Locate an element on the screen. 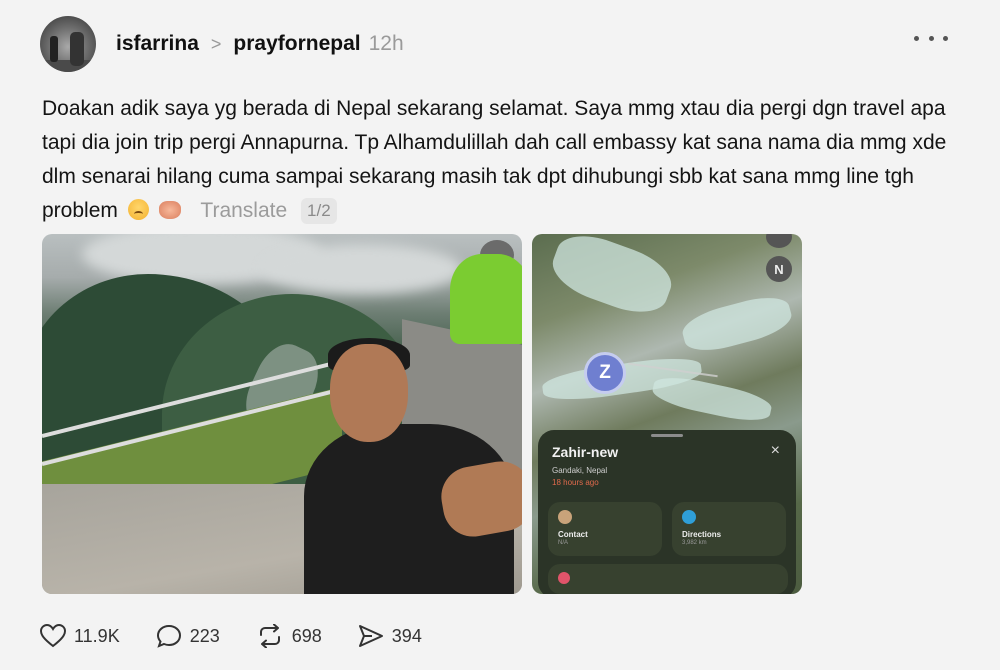 This screenshot has height=670, width=1000. tag-link: prayfornepal is located at coordinates (296, 44).